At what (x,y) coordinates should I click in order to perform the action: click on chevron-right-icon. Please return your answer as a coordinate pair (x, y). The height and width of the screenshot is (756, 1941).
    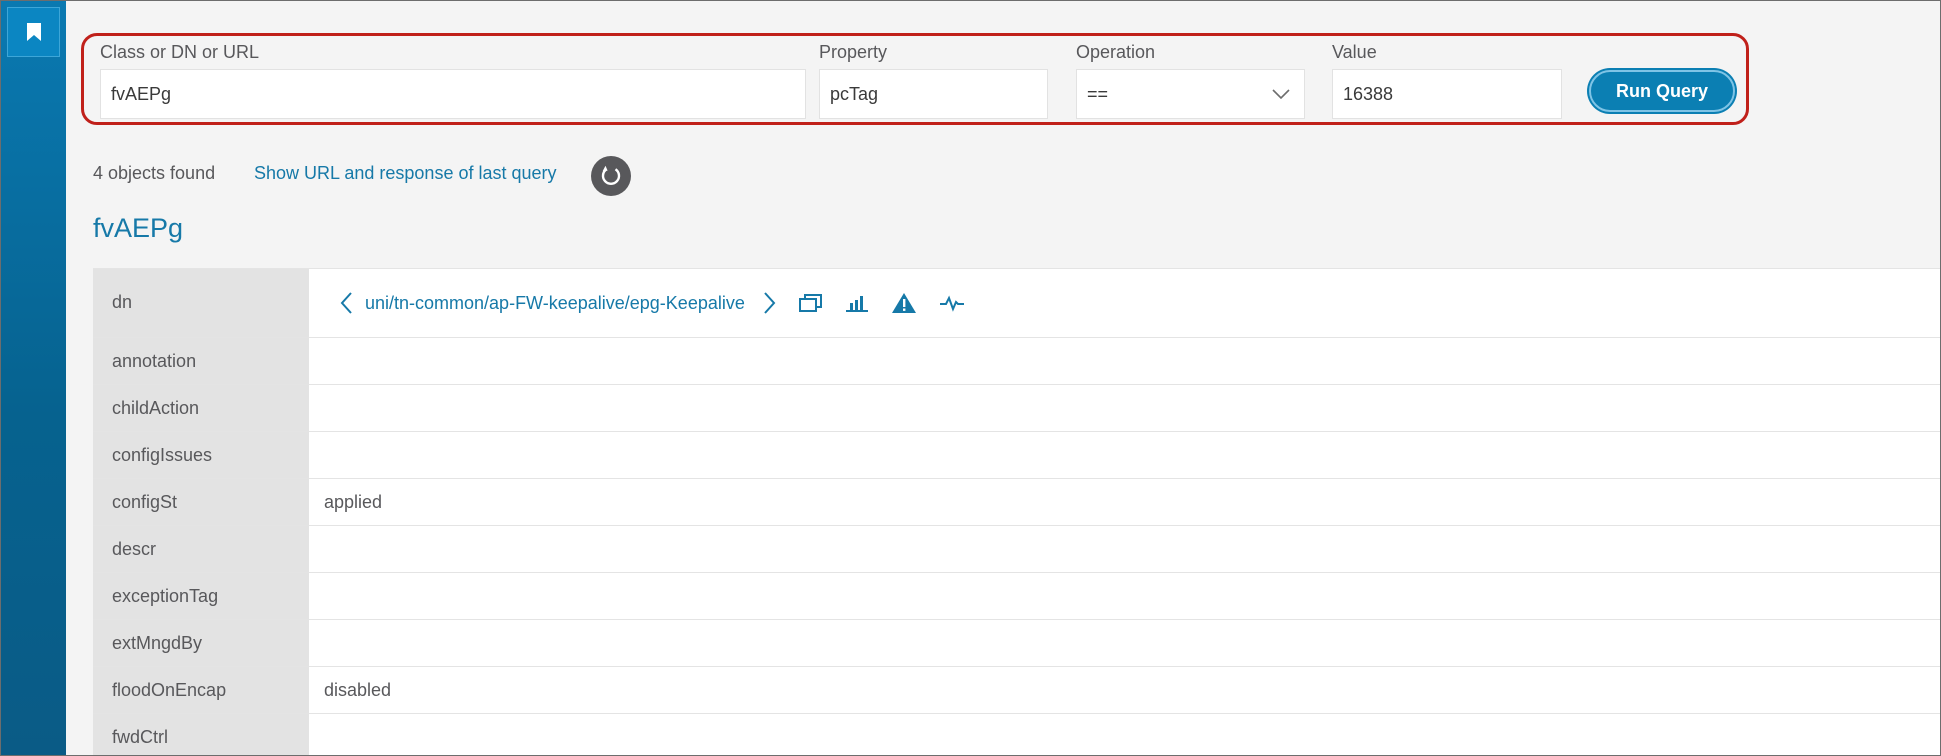
    Looking at the image, I should click on (770, 303).